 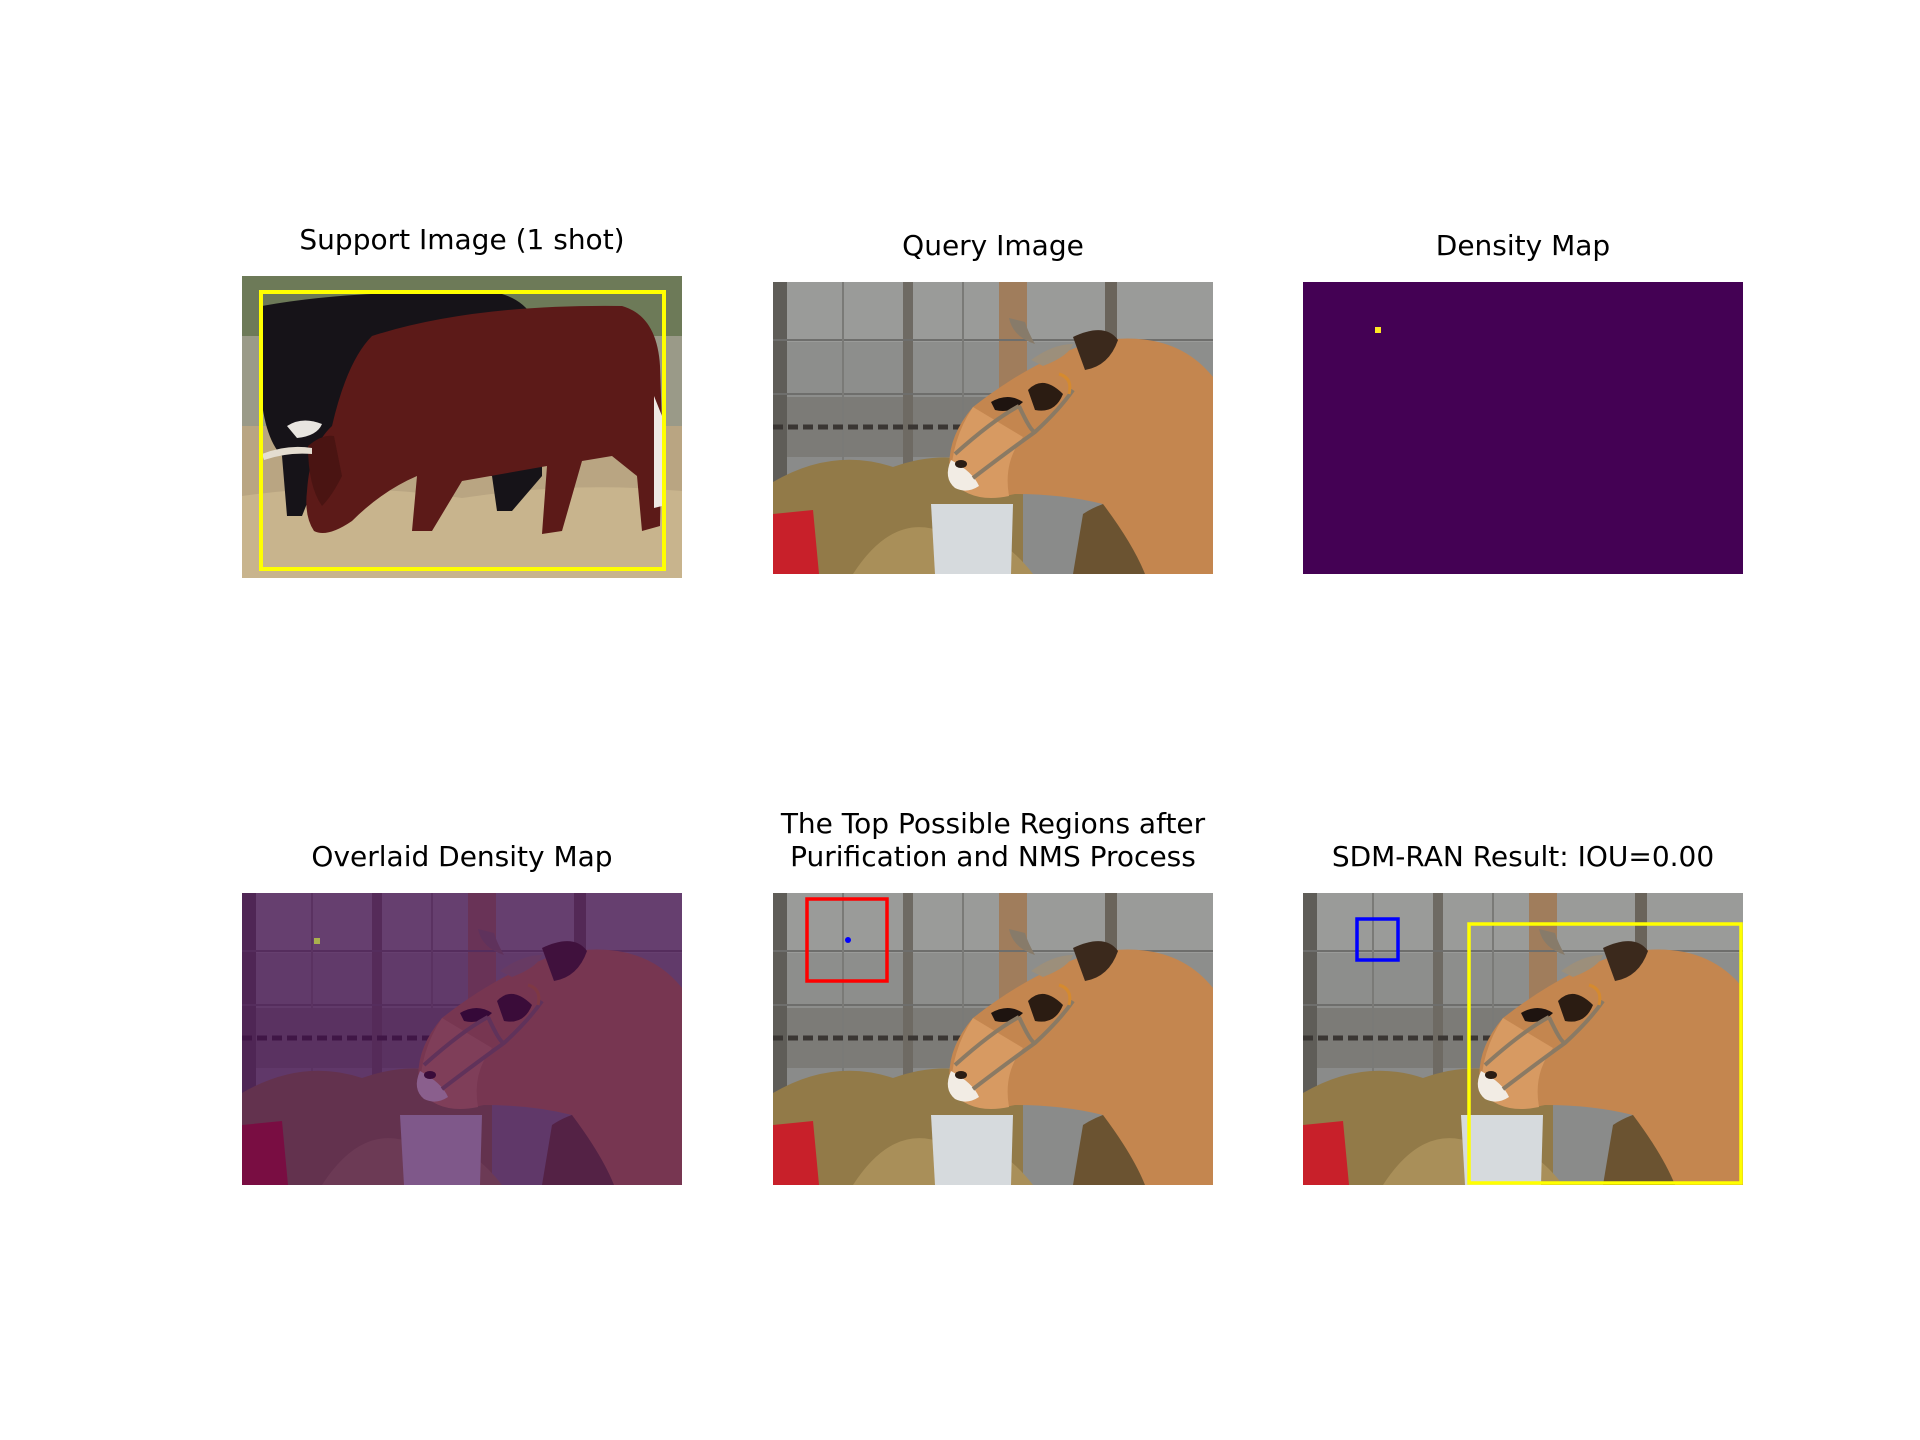 What do you see at coordinates (993, 428) in the screenshot?
I see `query-image` at bounding box center [993, 428].